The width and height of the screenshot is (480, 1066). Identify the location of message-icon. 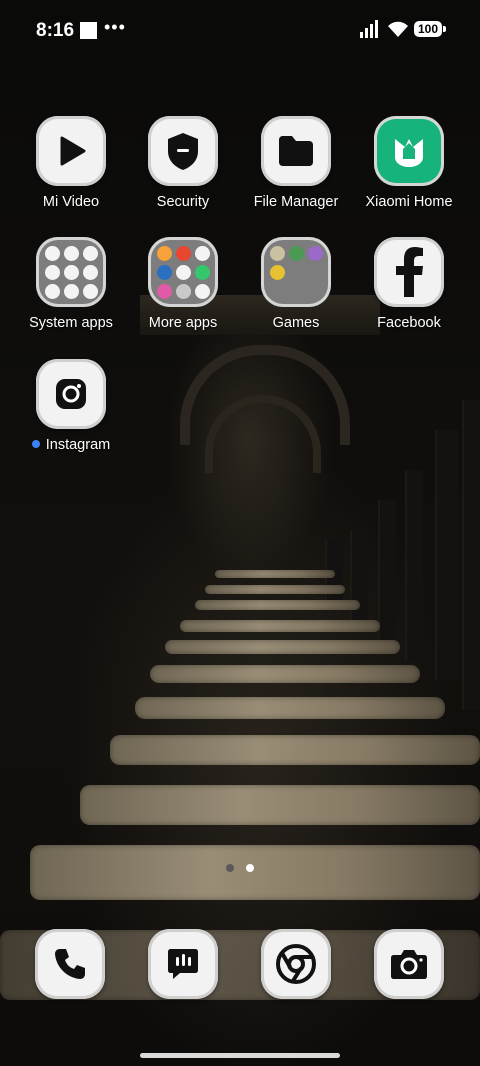
(183, 964).